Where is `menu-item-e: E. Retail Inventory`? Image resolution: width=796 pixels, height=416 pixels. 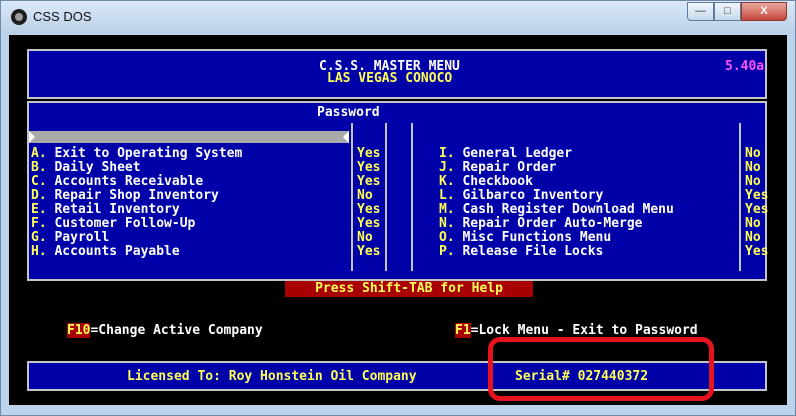 menu-item-e: E. Retail Inventory is located at coordinates (105, 209).